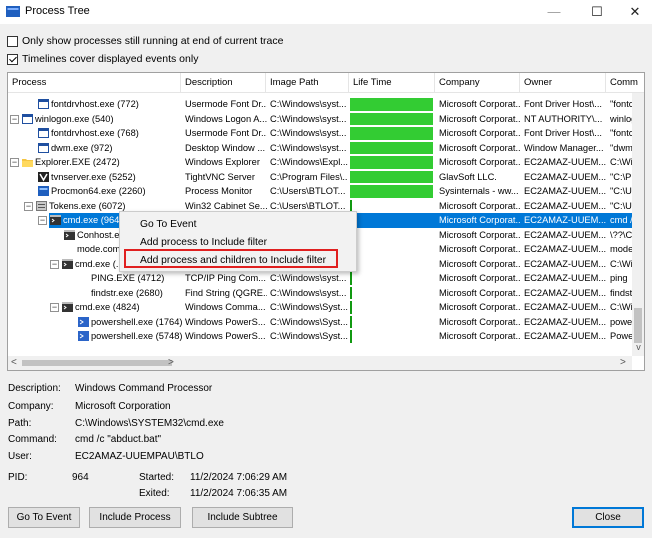 Image resolution: width=652 pixels, height=538 pixels. Describe the element at coordinates (12, 41) in the screenshot. I see `only-running-checkbox` at that location.